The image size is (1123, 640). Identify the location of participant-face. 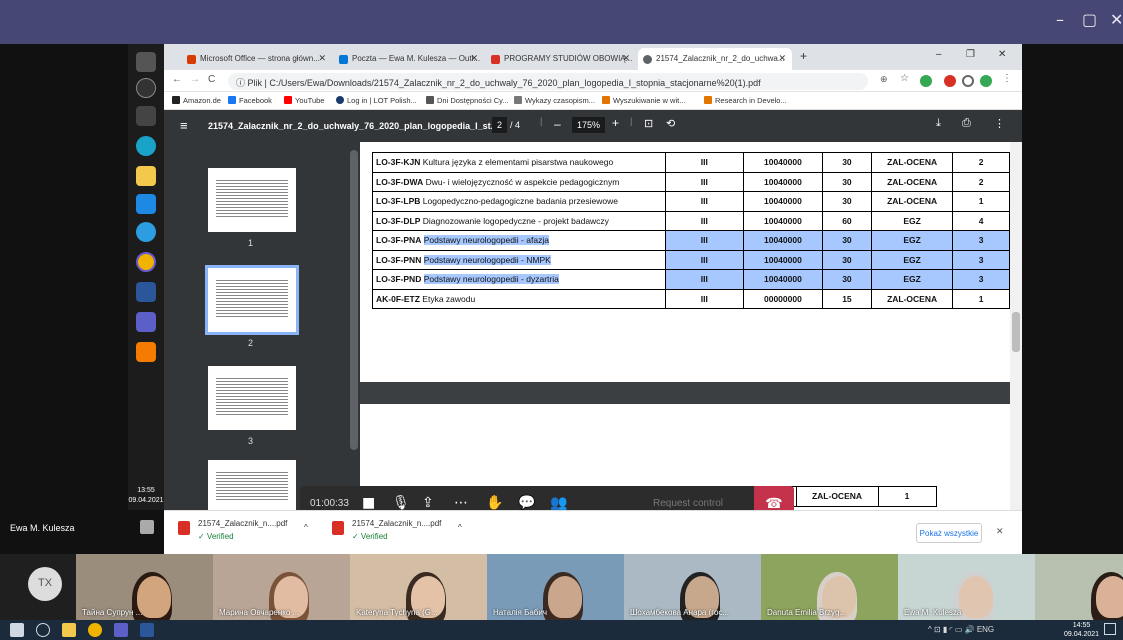
(976, 597).